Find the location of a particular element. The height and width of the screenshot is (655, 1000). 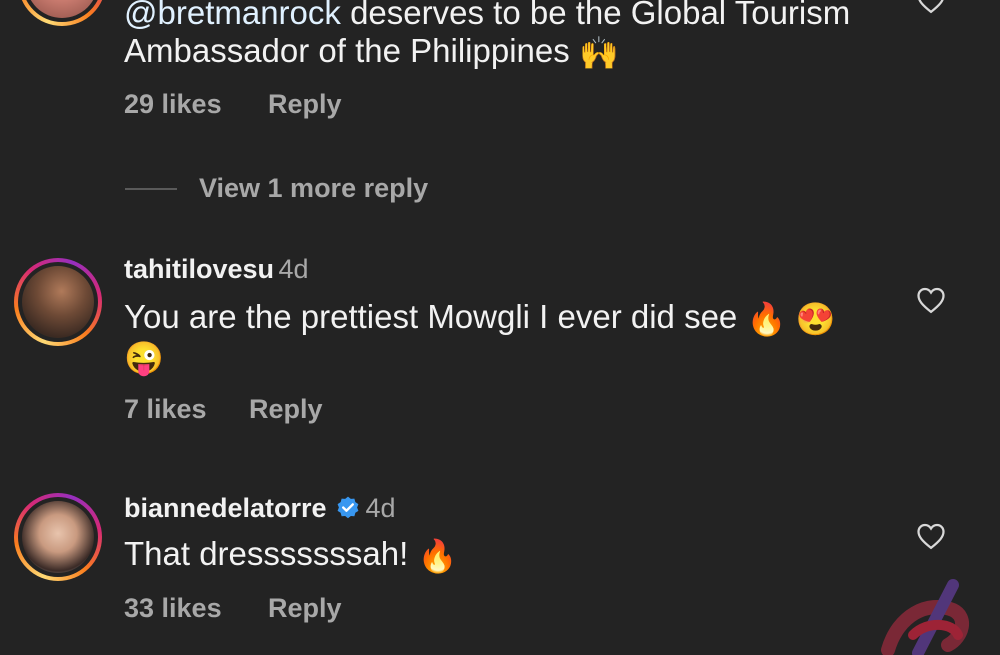

divider-line is located at coordinates (151, 189).